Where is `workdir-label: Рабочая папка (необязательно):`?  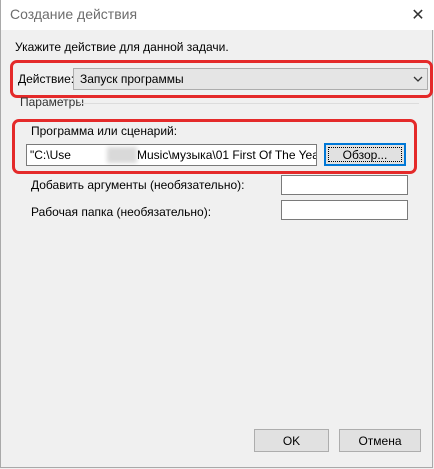
workdir-label: Рабочая папка (необязательно): is located at coordinates (121, 212).